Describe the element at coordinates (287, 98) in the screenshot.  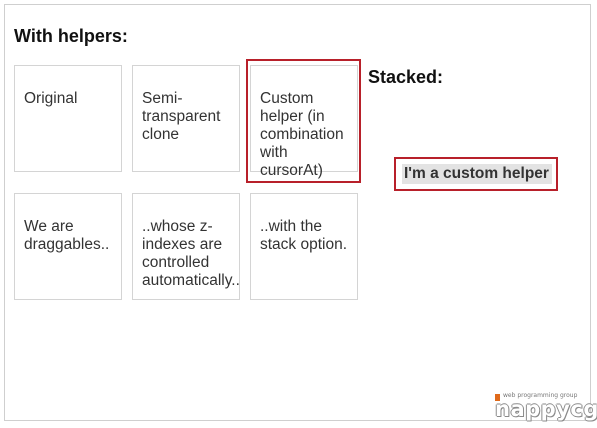
I see `box-text-line: Custom` at that location.